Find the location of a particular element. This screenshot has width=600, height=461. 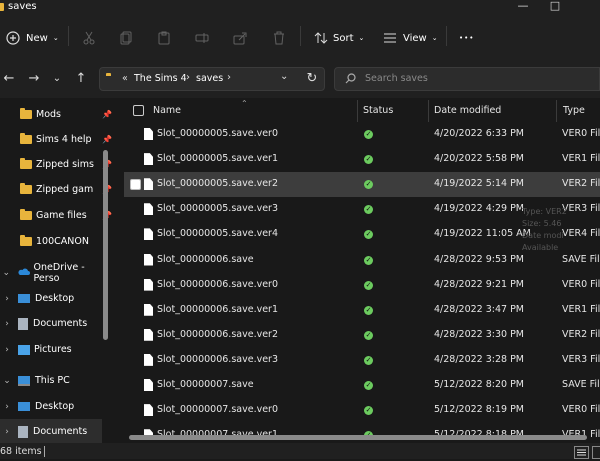

file-date-modified: 4/28/2022 9:53 PM is located at coordinates (479, 259).